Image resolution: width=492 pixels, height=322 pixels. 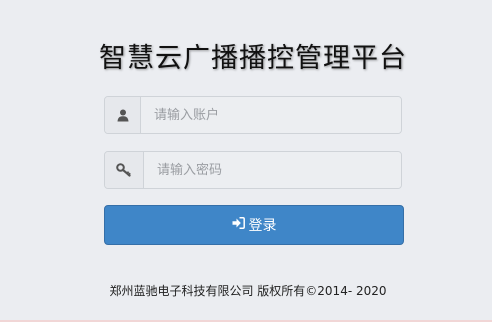 What do you see at coordinates (253, 58) in the screenshot?
I see `page-title: 智慧云广播播控管理平台` at bounding box center [253, 58].